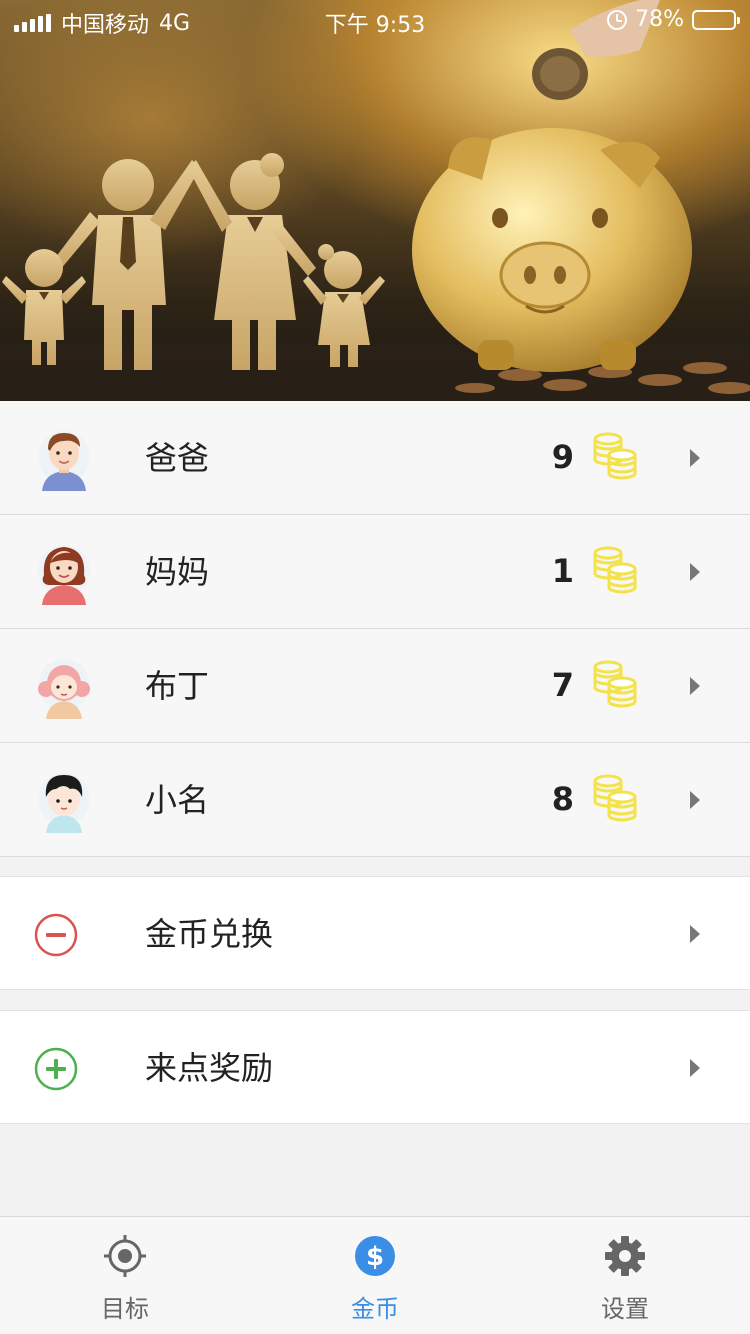  Describe the element at coordinates (562, 799) in the screenshot. I see `coin-count: 8` at that location.